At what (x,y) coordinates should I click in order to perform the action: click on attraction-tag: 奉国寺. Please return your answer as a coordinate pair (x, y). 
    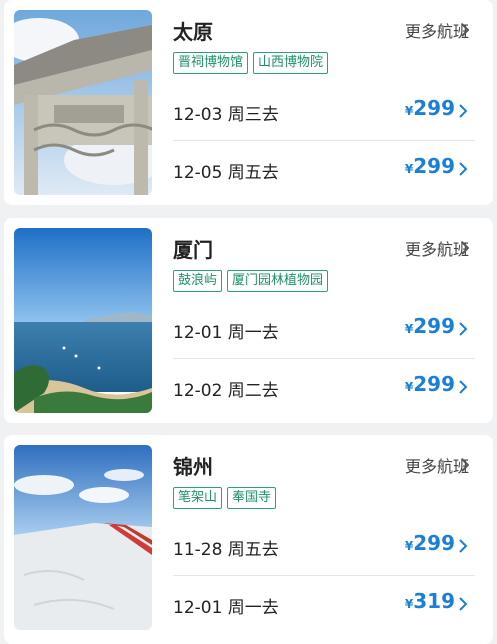
    Looking at the image, I should click on (252, 498).